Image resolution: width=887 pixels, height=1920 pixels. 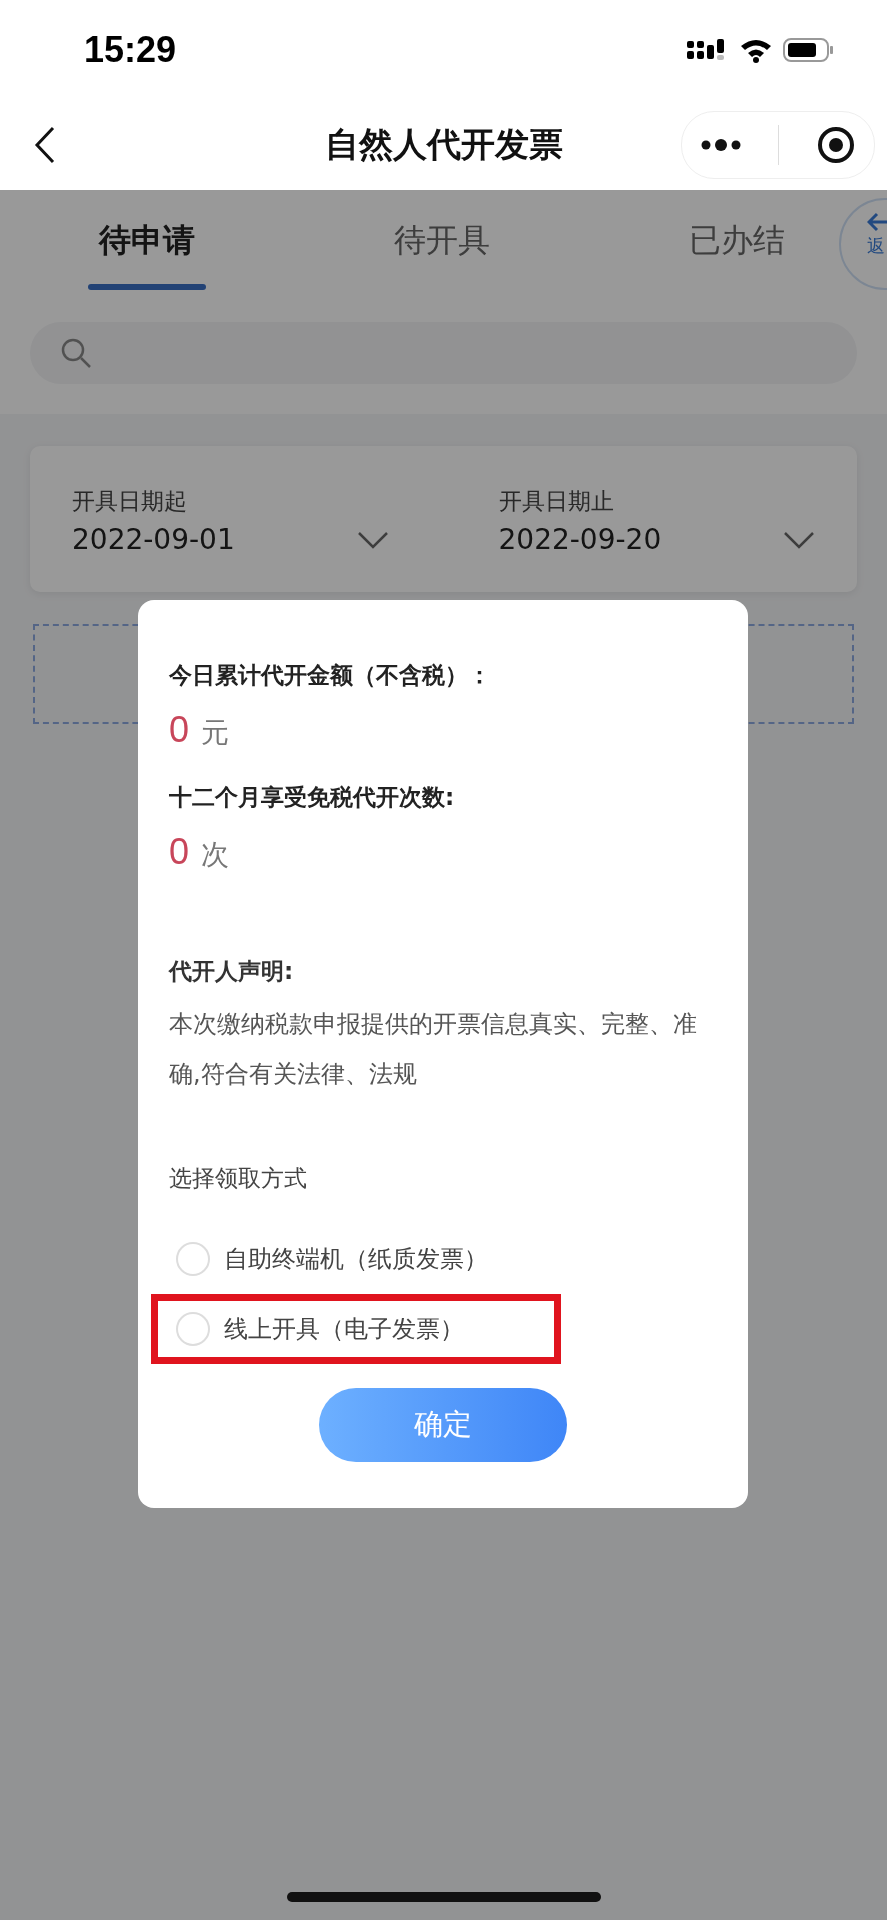 I want to click on tab: 已办结, so click(x=737, y=241).